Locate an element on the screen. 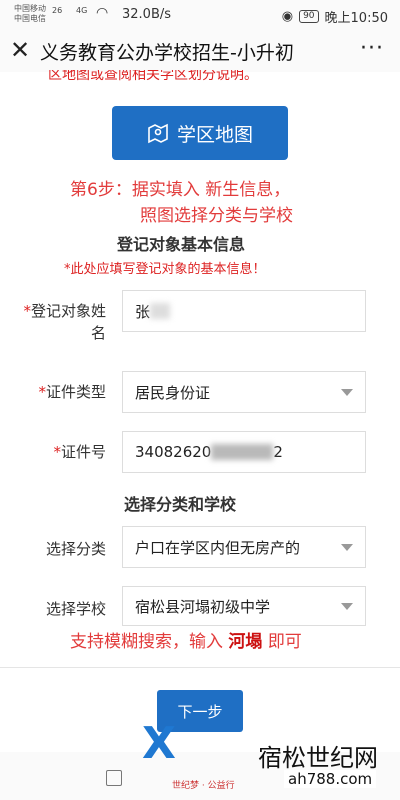 This screenshot has width=400, height=800. category-label: 选择分类 is located at coordinates (75, 549).